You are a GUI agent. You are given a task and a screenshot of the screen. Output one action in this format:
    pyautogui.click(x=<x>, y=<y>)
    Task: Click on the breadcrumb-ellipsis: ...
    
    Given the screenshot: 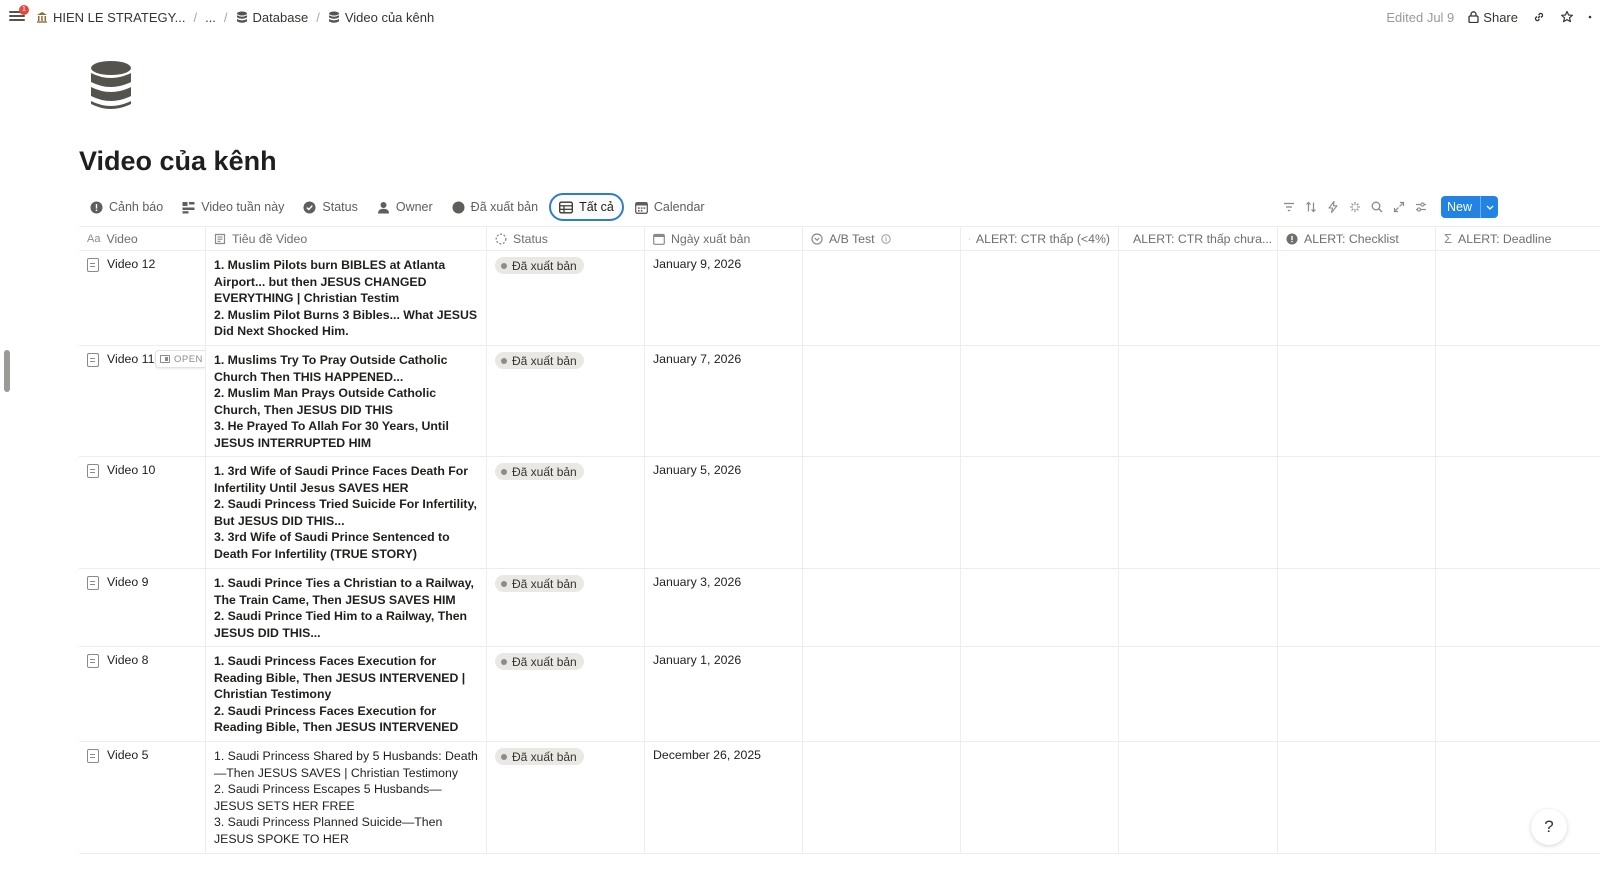 What is the action you would take?
    pyautogui.click(x=210, y=17)
    